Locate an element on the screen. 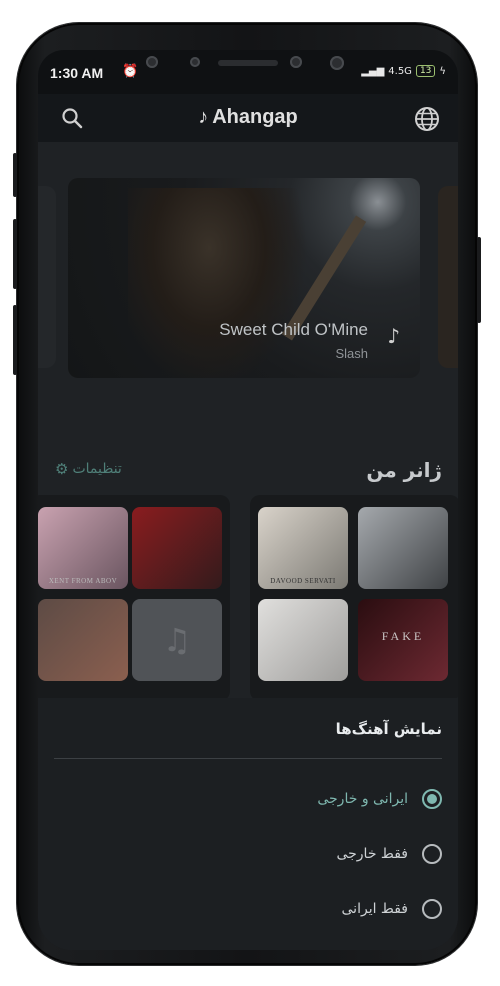 The image size is (500, 986). sheet-title: نمایش آهنگ‌ها is located at coordinates (388, 729).